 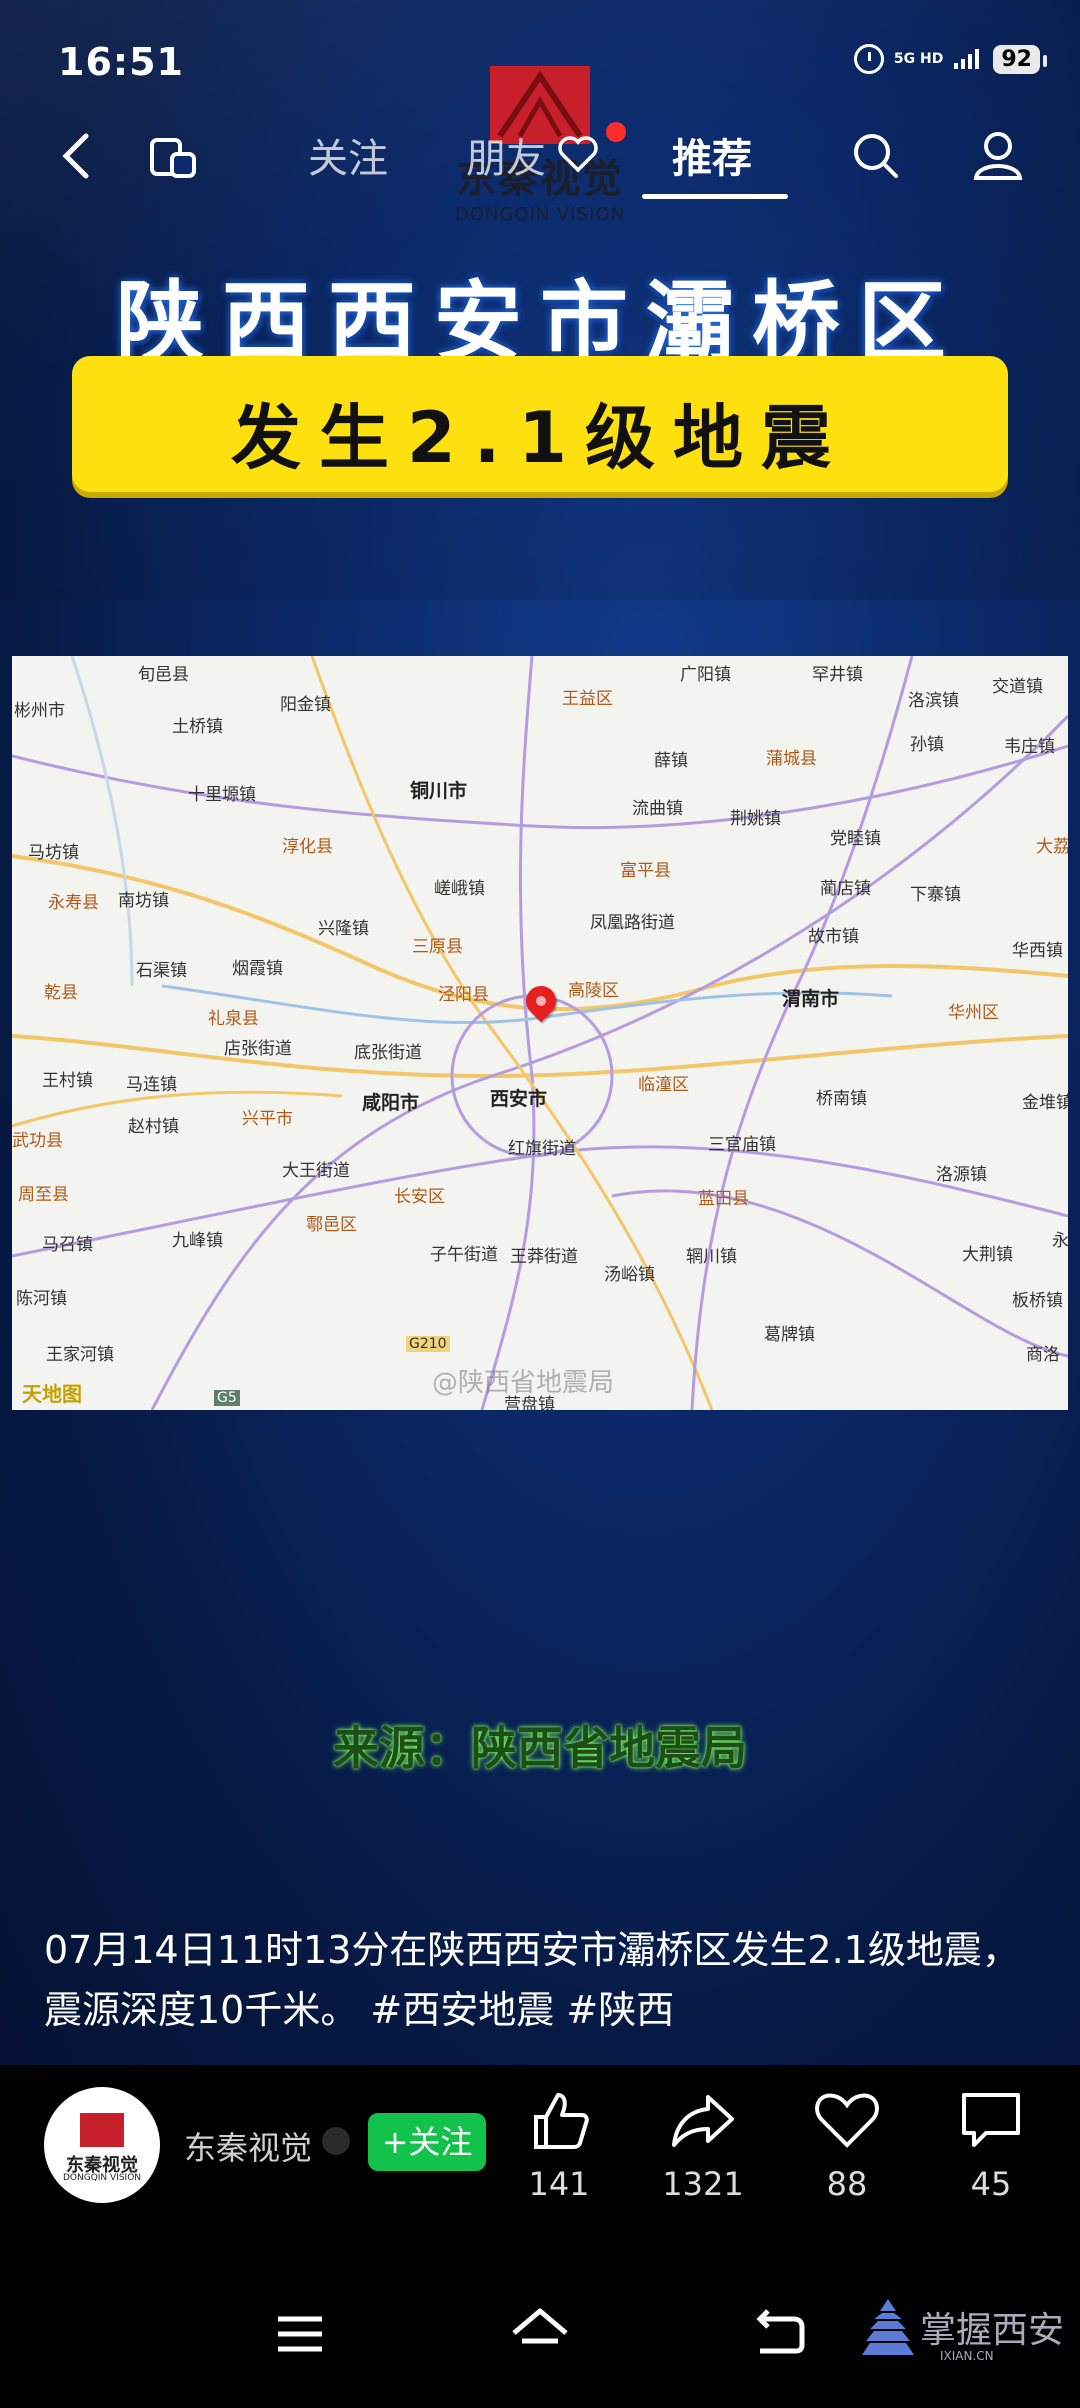 I want to click on map-label: 蒲城县, so click(x=791, y=759).